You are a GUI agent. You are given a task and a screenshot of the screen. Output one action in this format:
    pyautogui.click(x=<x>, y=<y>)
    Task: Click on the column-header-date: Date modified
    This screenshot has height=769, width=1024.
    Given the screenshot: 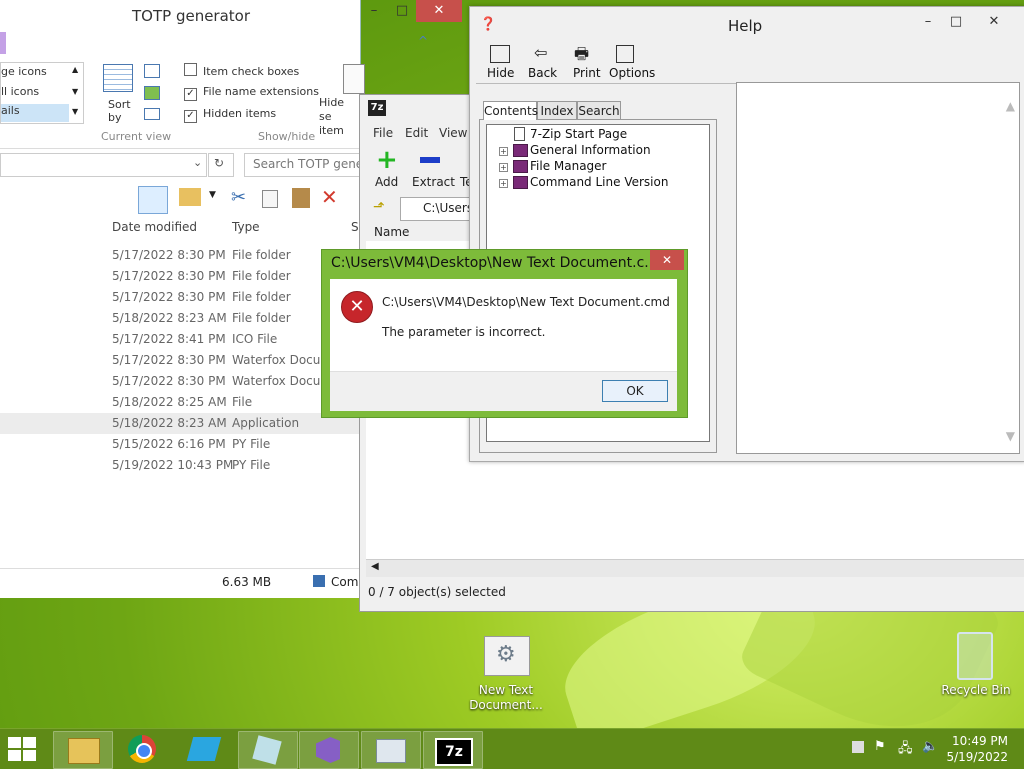 What is the action you would take?
    pyautogui.click(x=154, y=227)
    